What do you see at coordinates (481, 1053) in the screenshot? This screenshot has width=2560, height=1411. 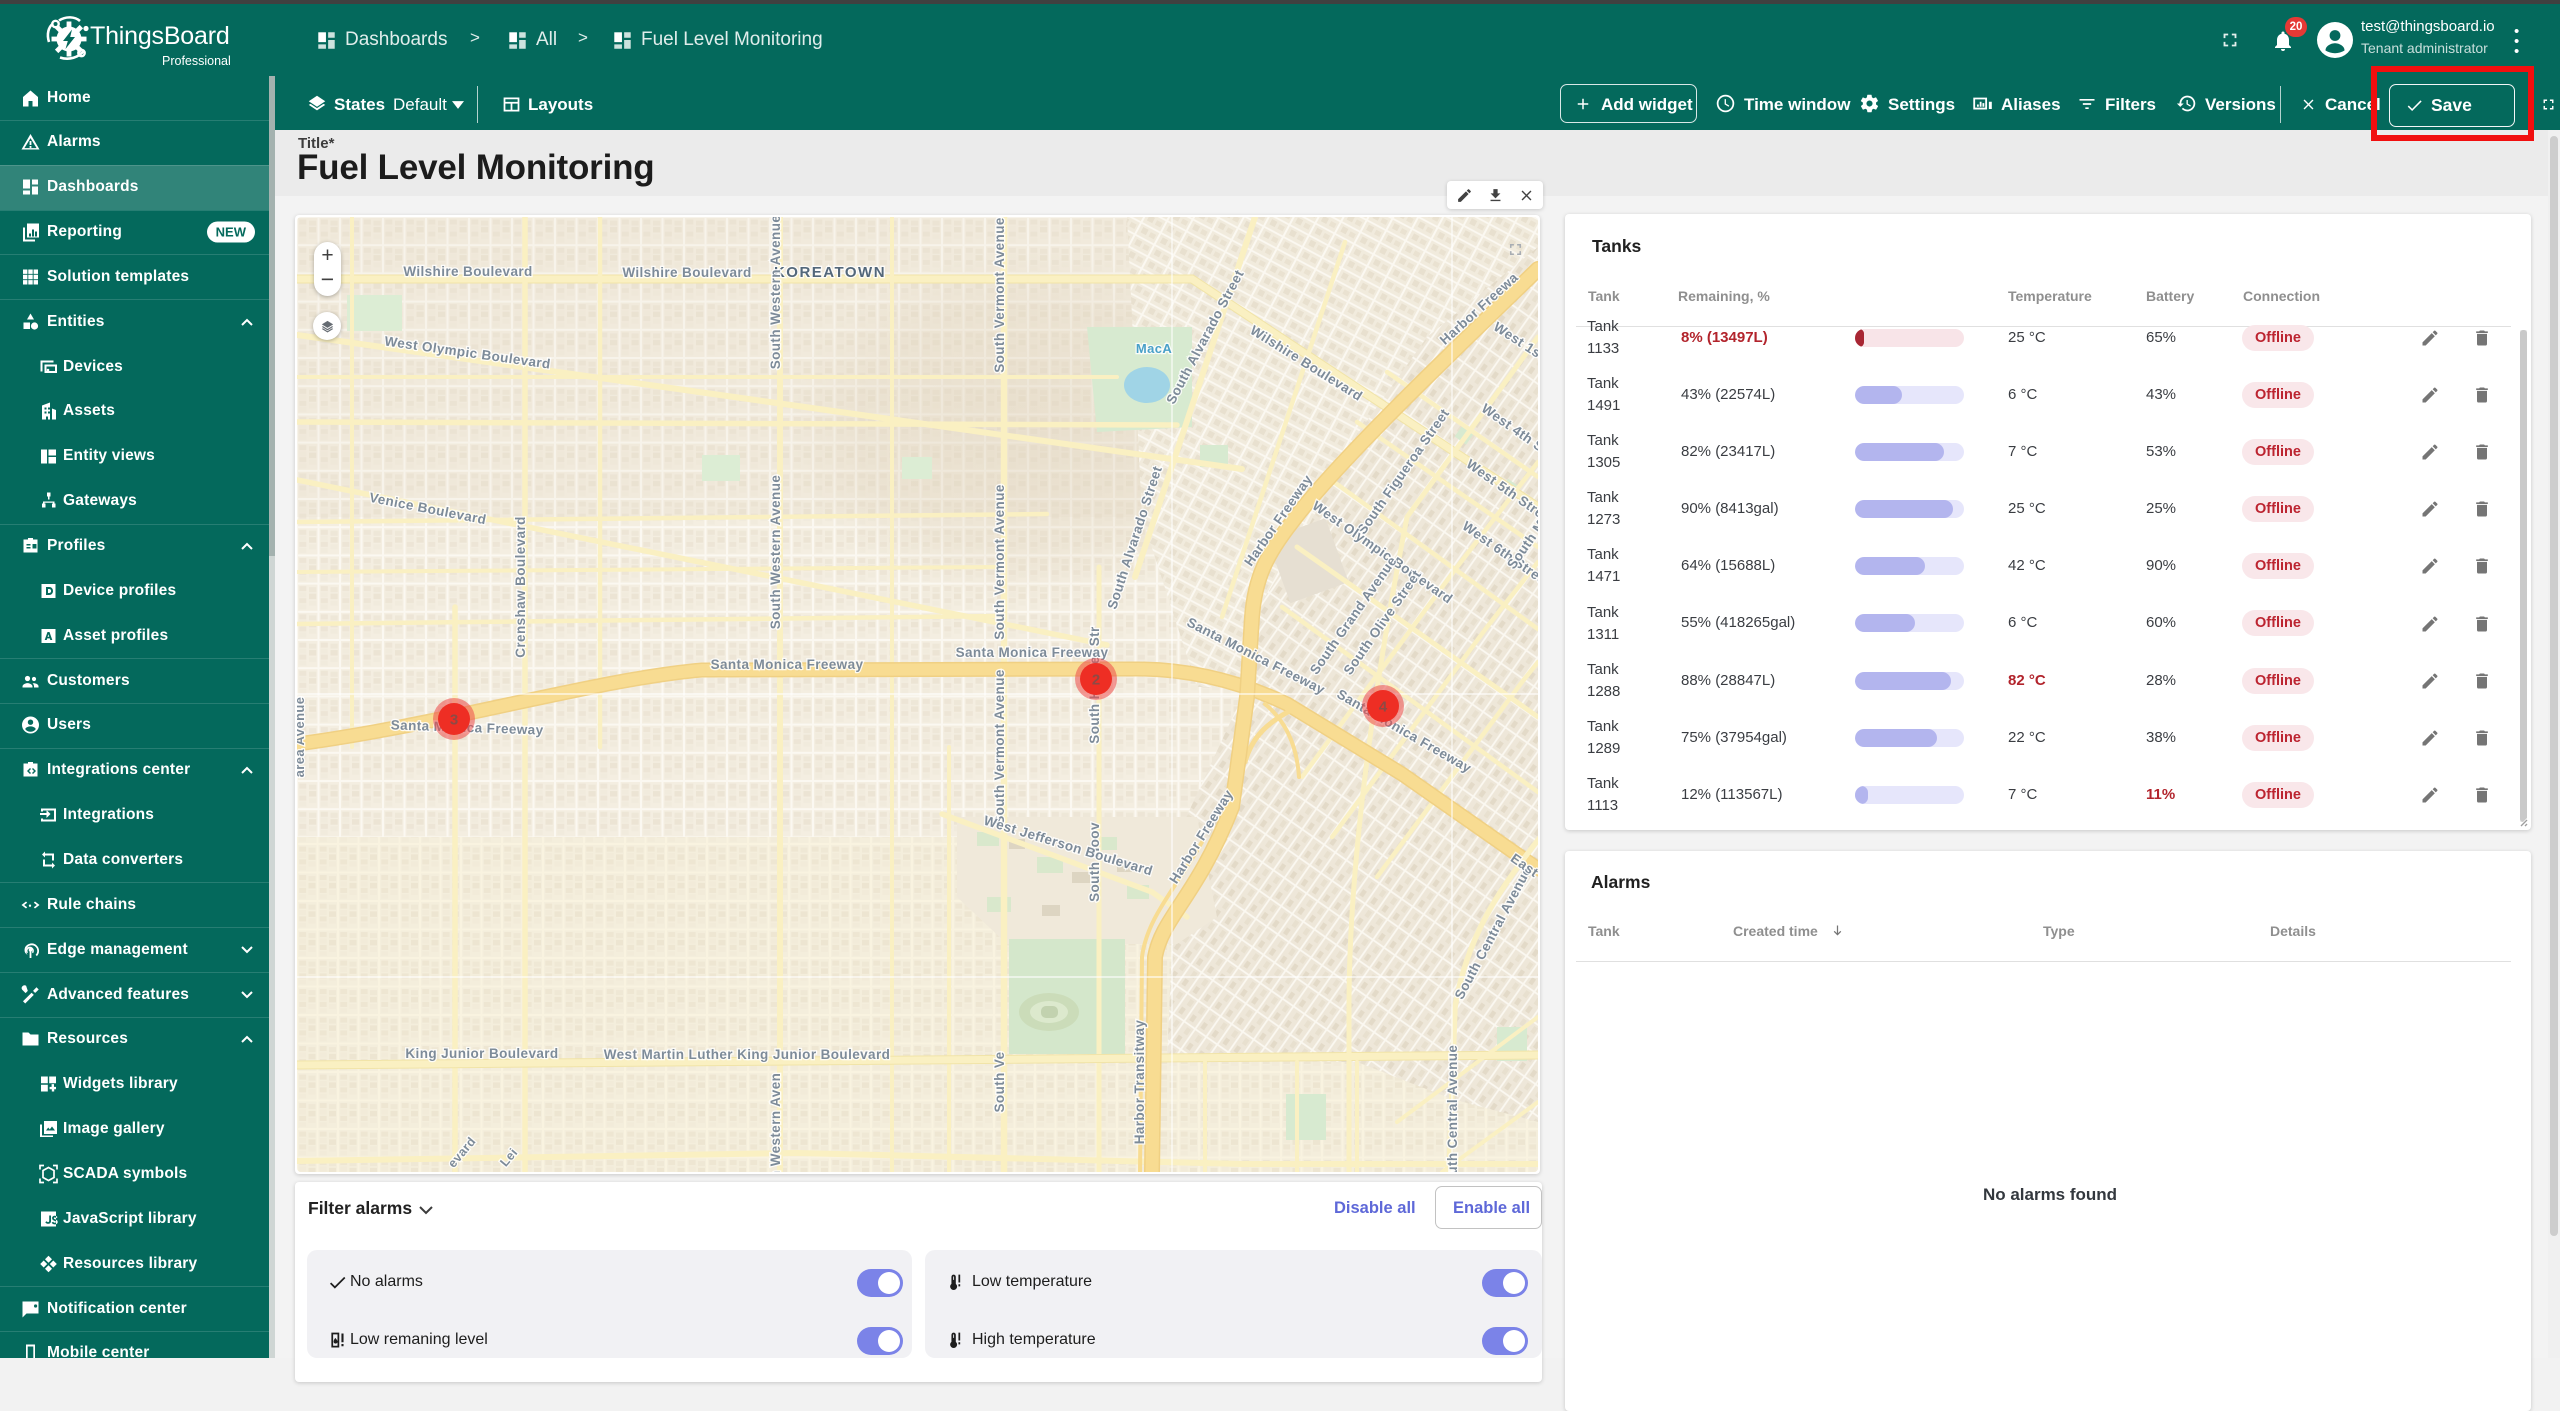 I see `svg-text: King Junior Boulevard` at bounding box center [481, 1053].